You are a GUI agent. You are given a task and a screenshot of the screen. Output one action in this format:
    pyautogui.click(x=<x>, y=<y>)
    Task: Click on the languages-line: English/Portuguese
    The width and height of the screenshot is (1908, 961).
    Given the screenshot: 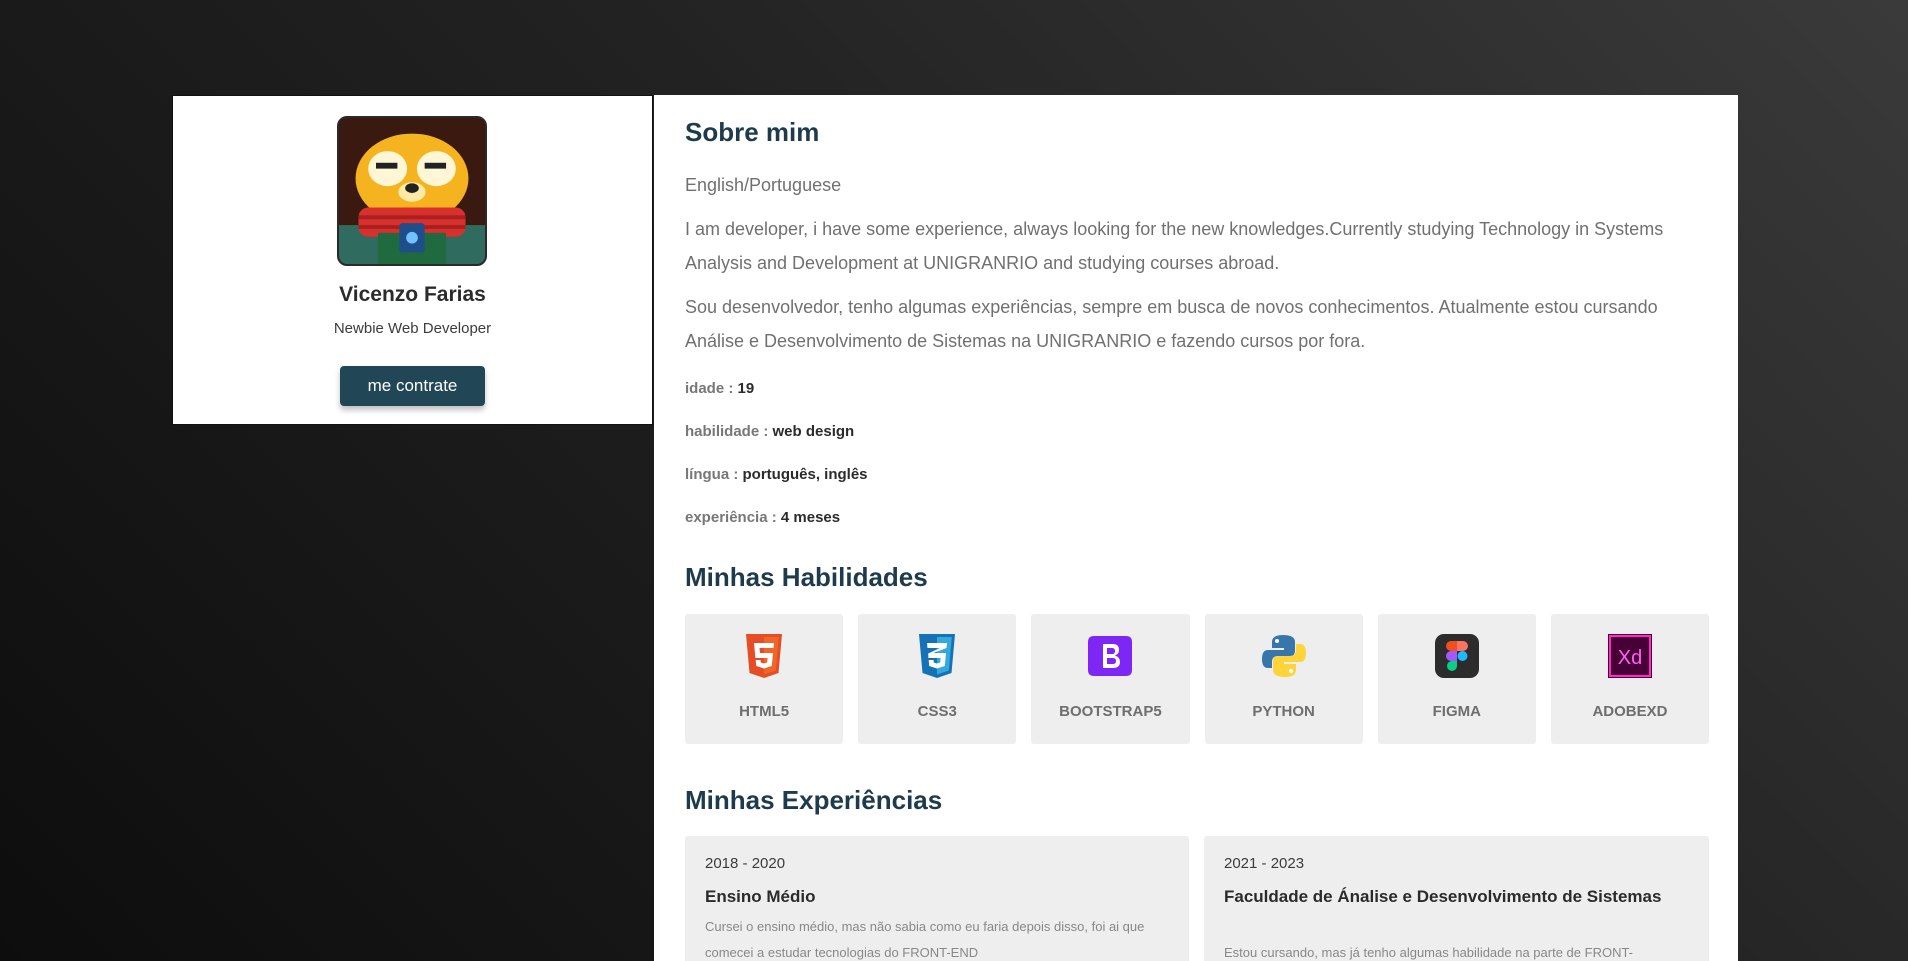 What is the action you would take?
    pyautogui.click(x=763, y=185)
    